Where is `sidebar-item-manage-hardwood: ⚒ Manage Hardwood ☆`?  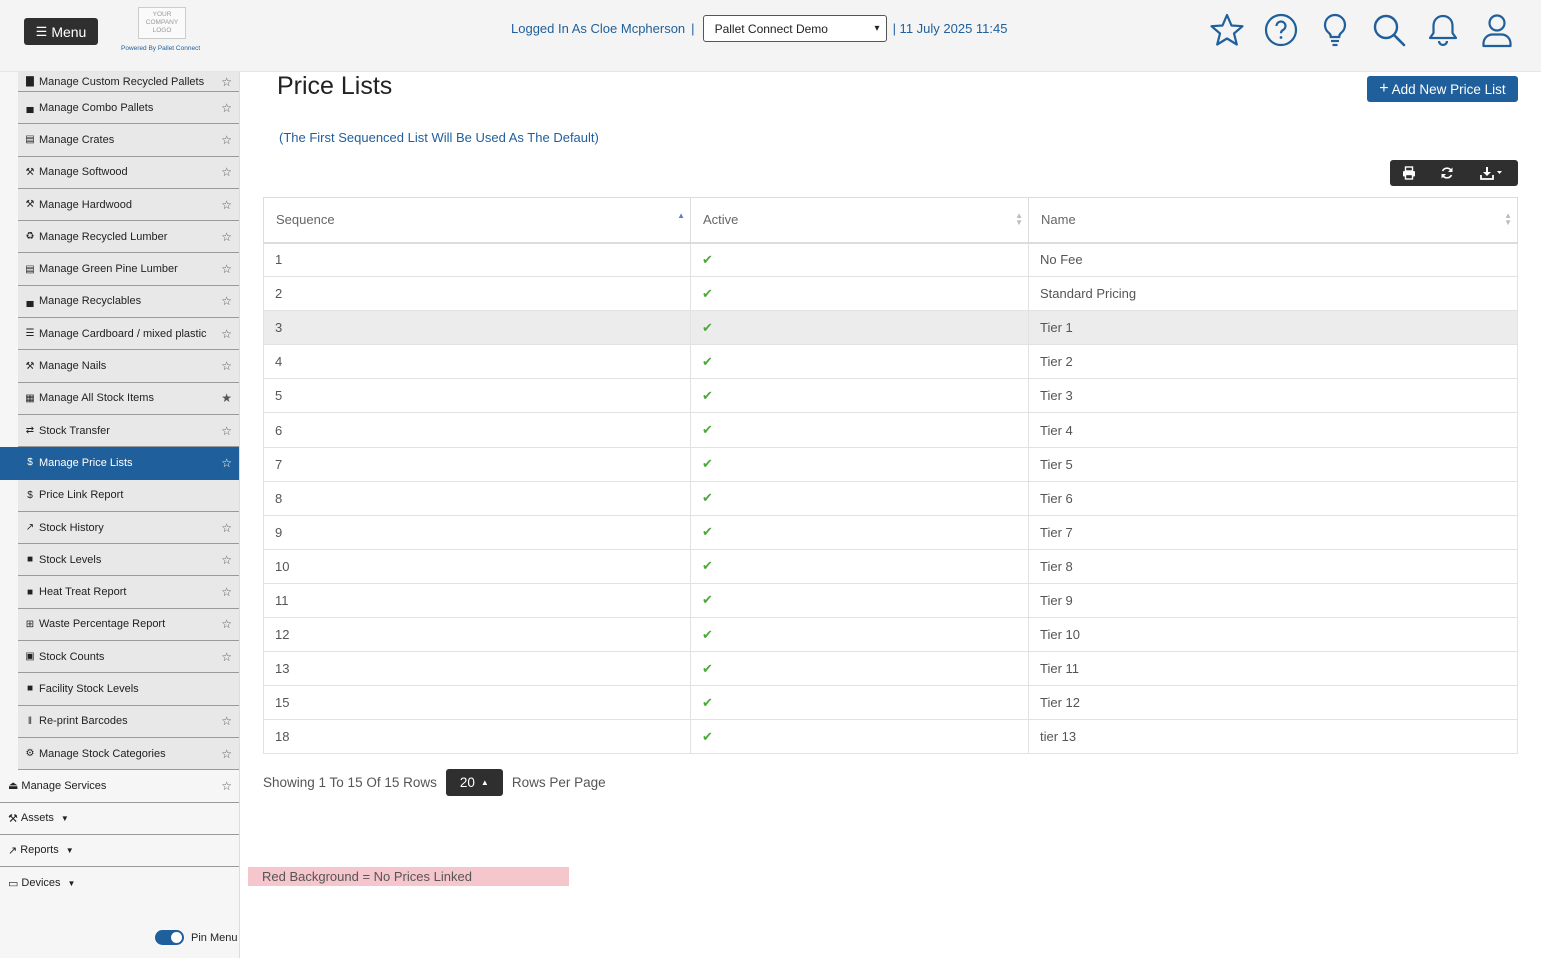 sidebar-item-manage-hardwood: ⚒ Manage Hardwood ☆ is located at coordinates (128, 205).